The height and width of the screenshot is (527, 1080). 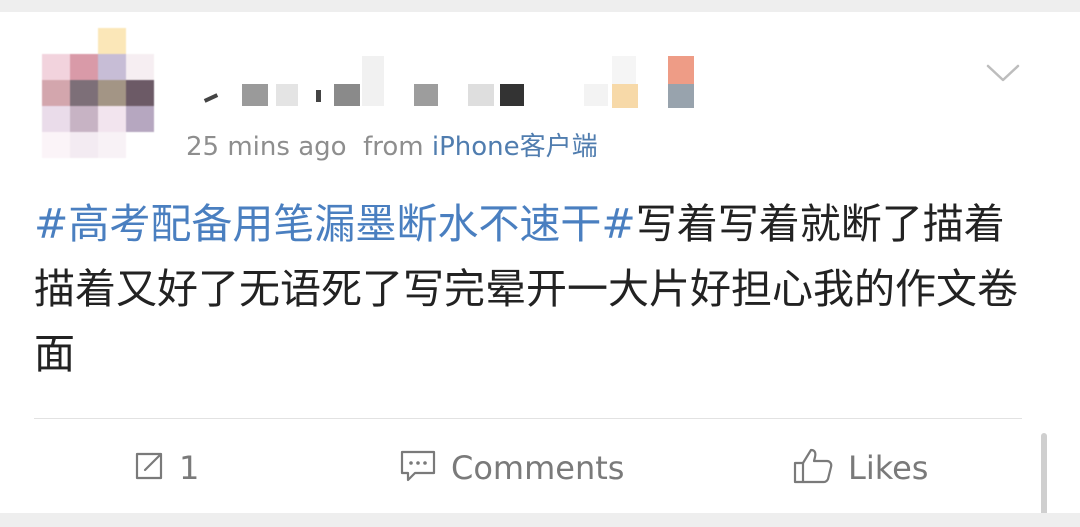 What do you see at coordinates (1003, 73) in the screenshot?
I see `chevron-down-icon` at bounding box center [1003, 73].